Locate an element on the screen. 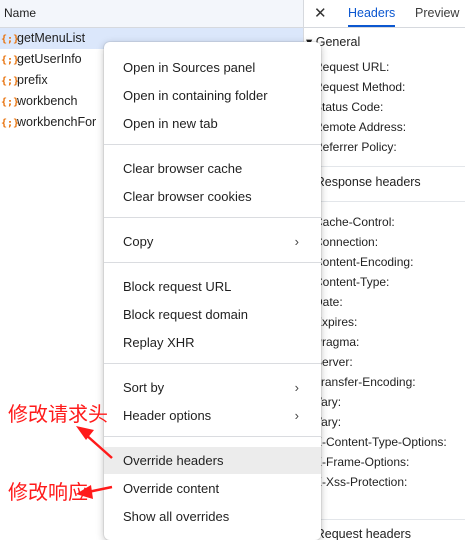  header-key: Remote Address: is located at coordinates (360, 127).